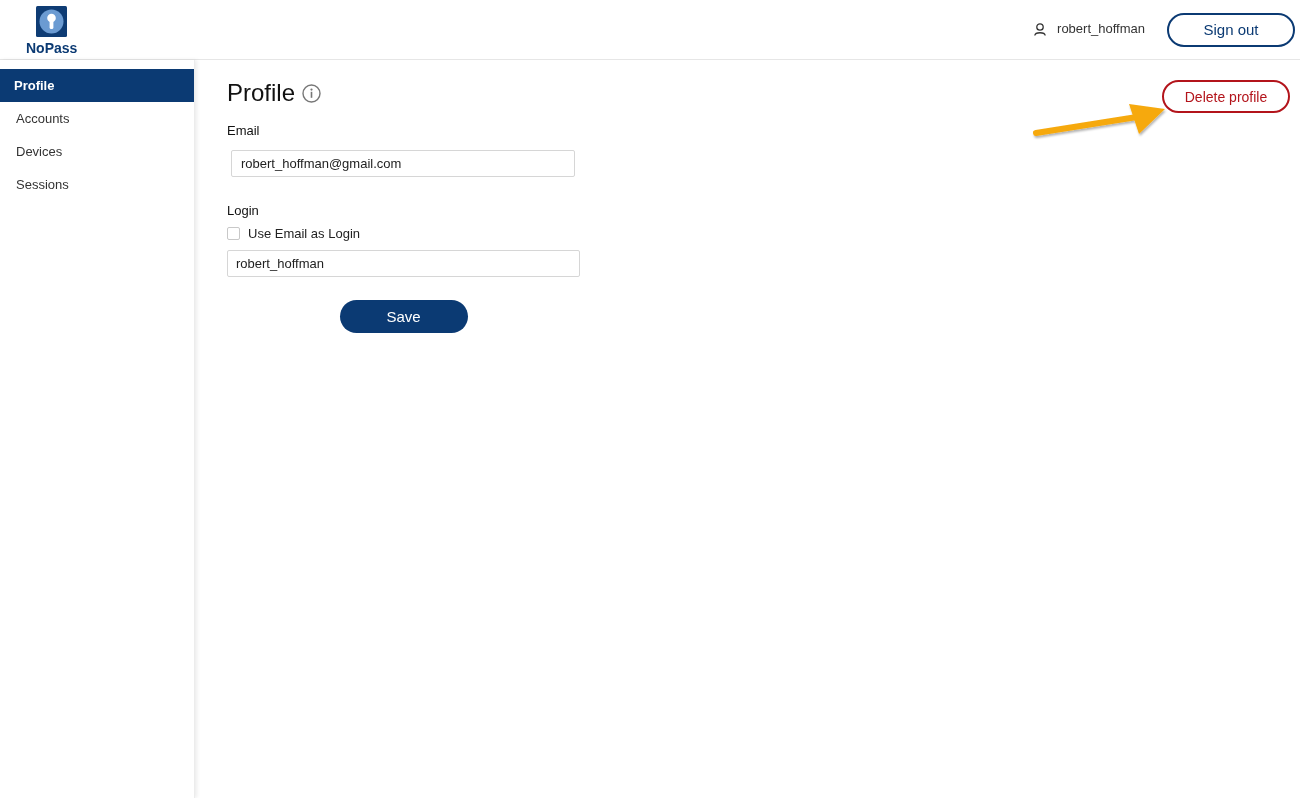 The image size is (1300, 798). Describe the element at coordinates (312, 93) in the screenshot. I see `info-icon` at that location.